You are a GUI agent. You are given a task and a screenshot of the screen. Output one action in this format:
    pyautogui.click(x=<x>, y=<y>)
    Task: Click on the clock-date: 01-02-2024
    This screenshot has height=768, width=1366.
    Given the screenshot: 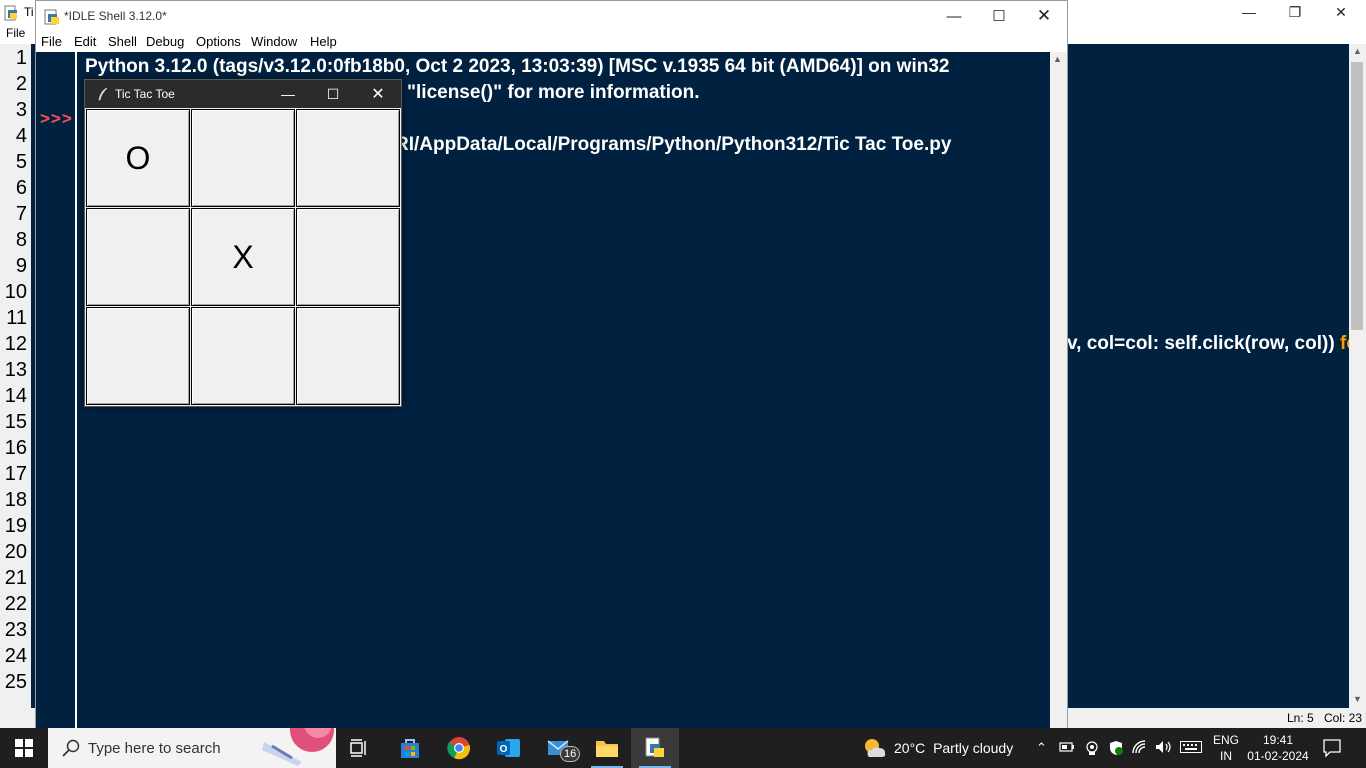 What is the action you would take?
    pyautogui.click(x=1278, y=756)
    